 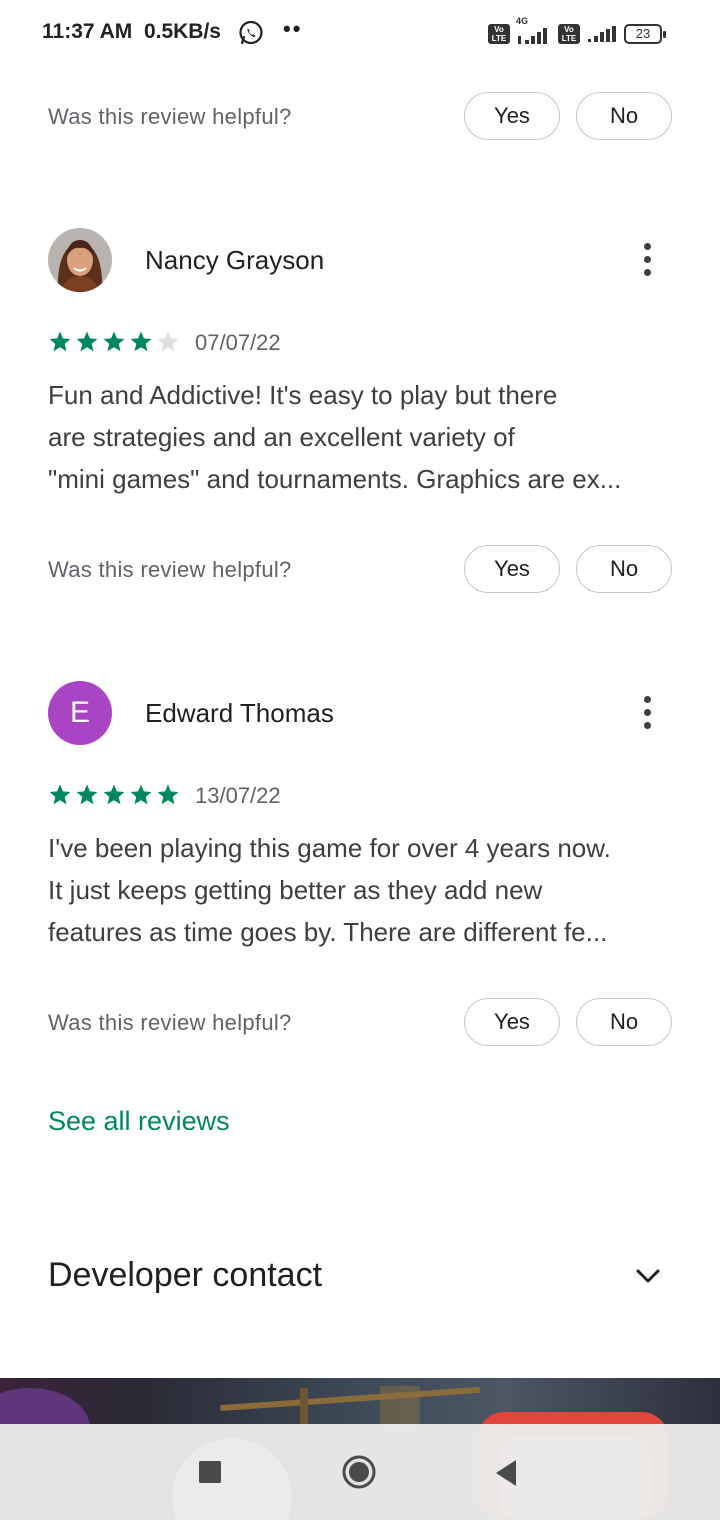 What do you see at coordinates (360, 35) in the screenshot?
I see `status-bar: 11:37 AM 0.5KB/s •• Vo LTE 4G Vo LTE 23` at bounding box center [360, 35].